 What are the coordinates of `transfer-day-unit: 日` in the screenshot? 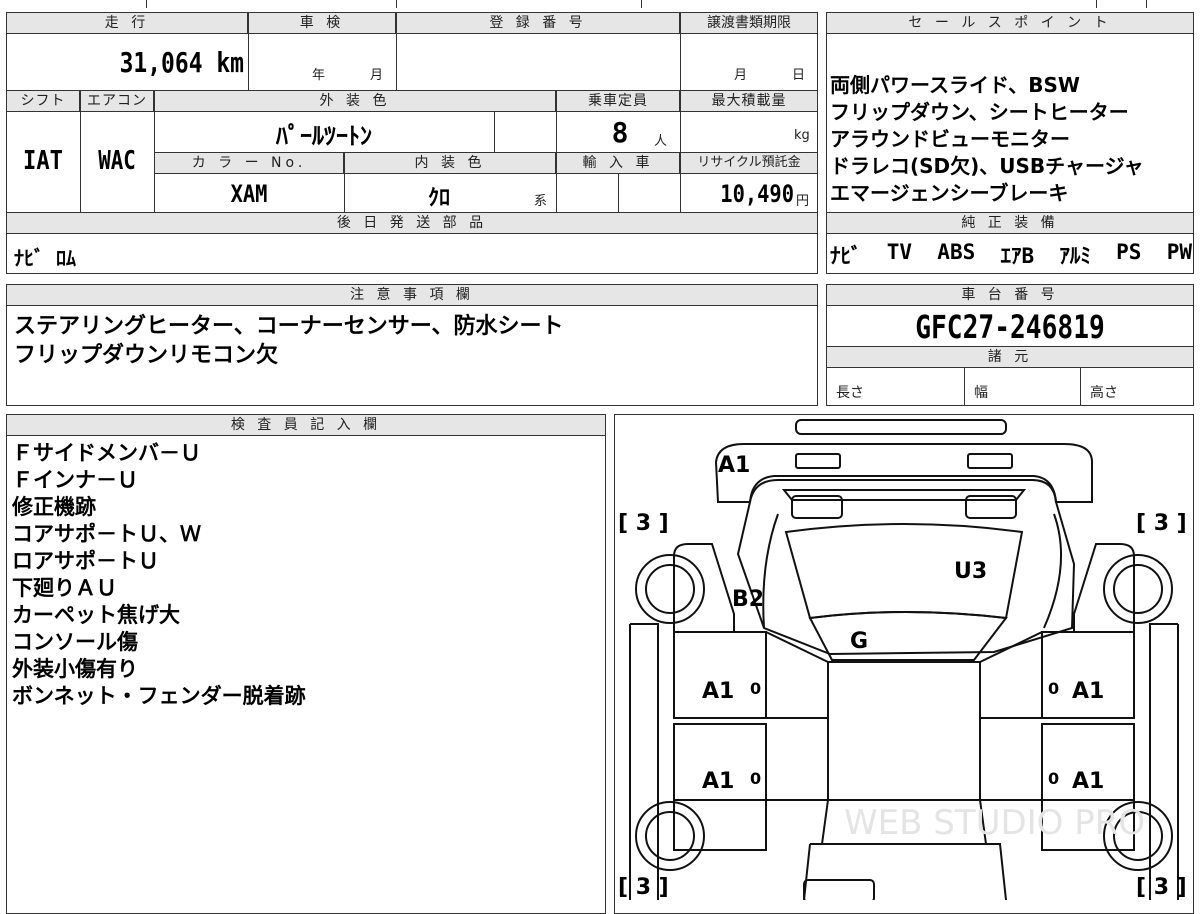 It's located at (799, 75).